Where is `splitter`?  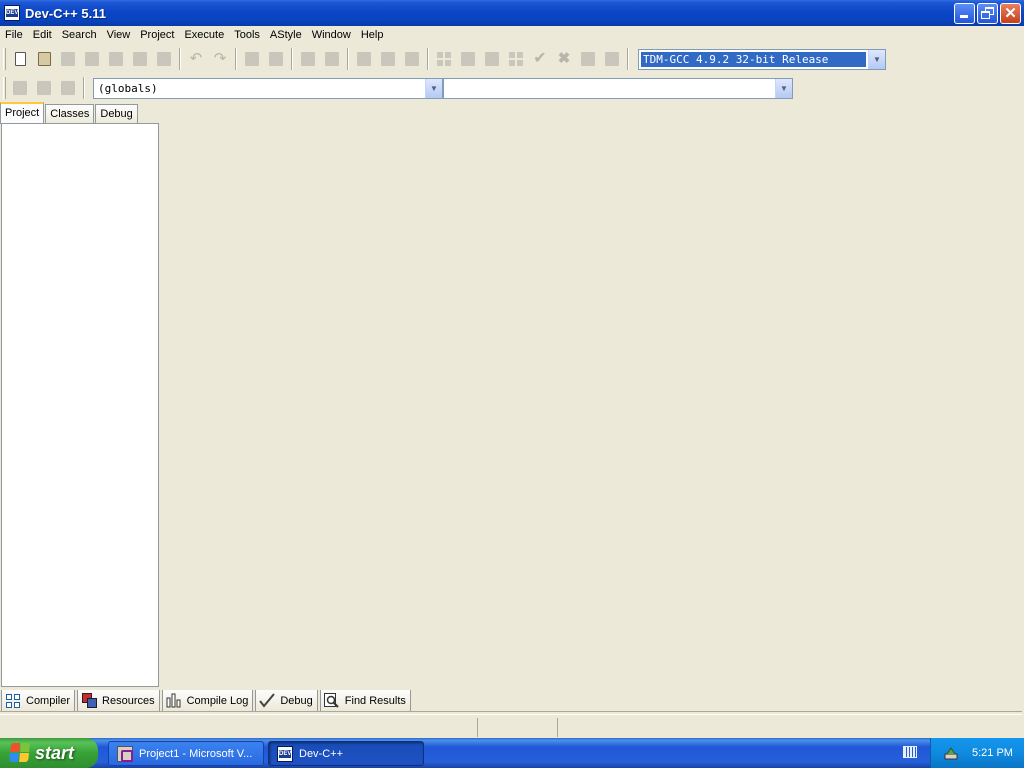 splitter is located at coordinates (511, 713).